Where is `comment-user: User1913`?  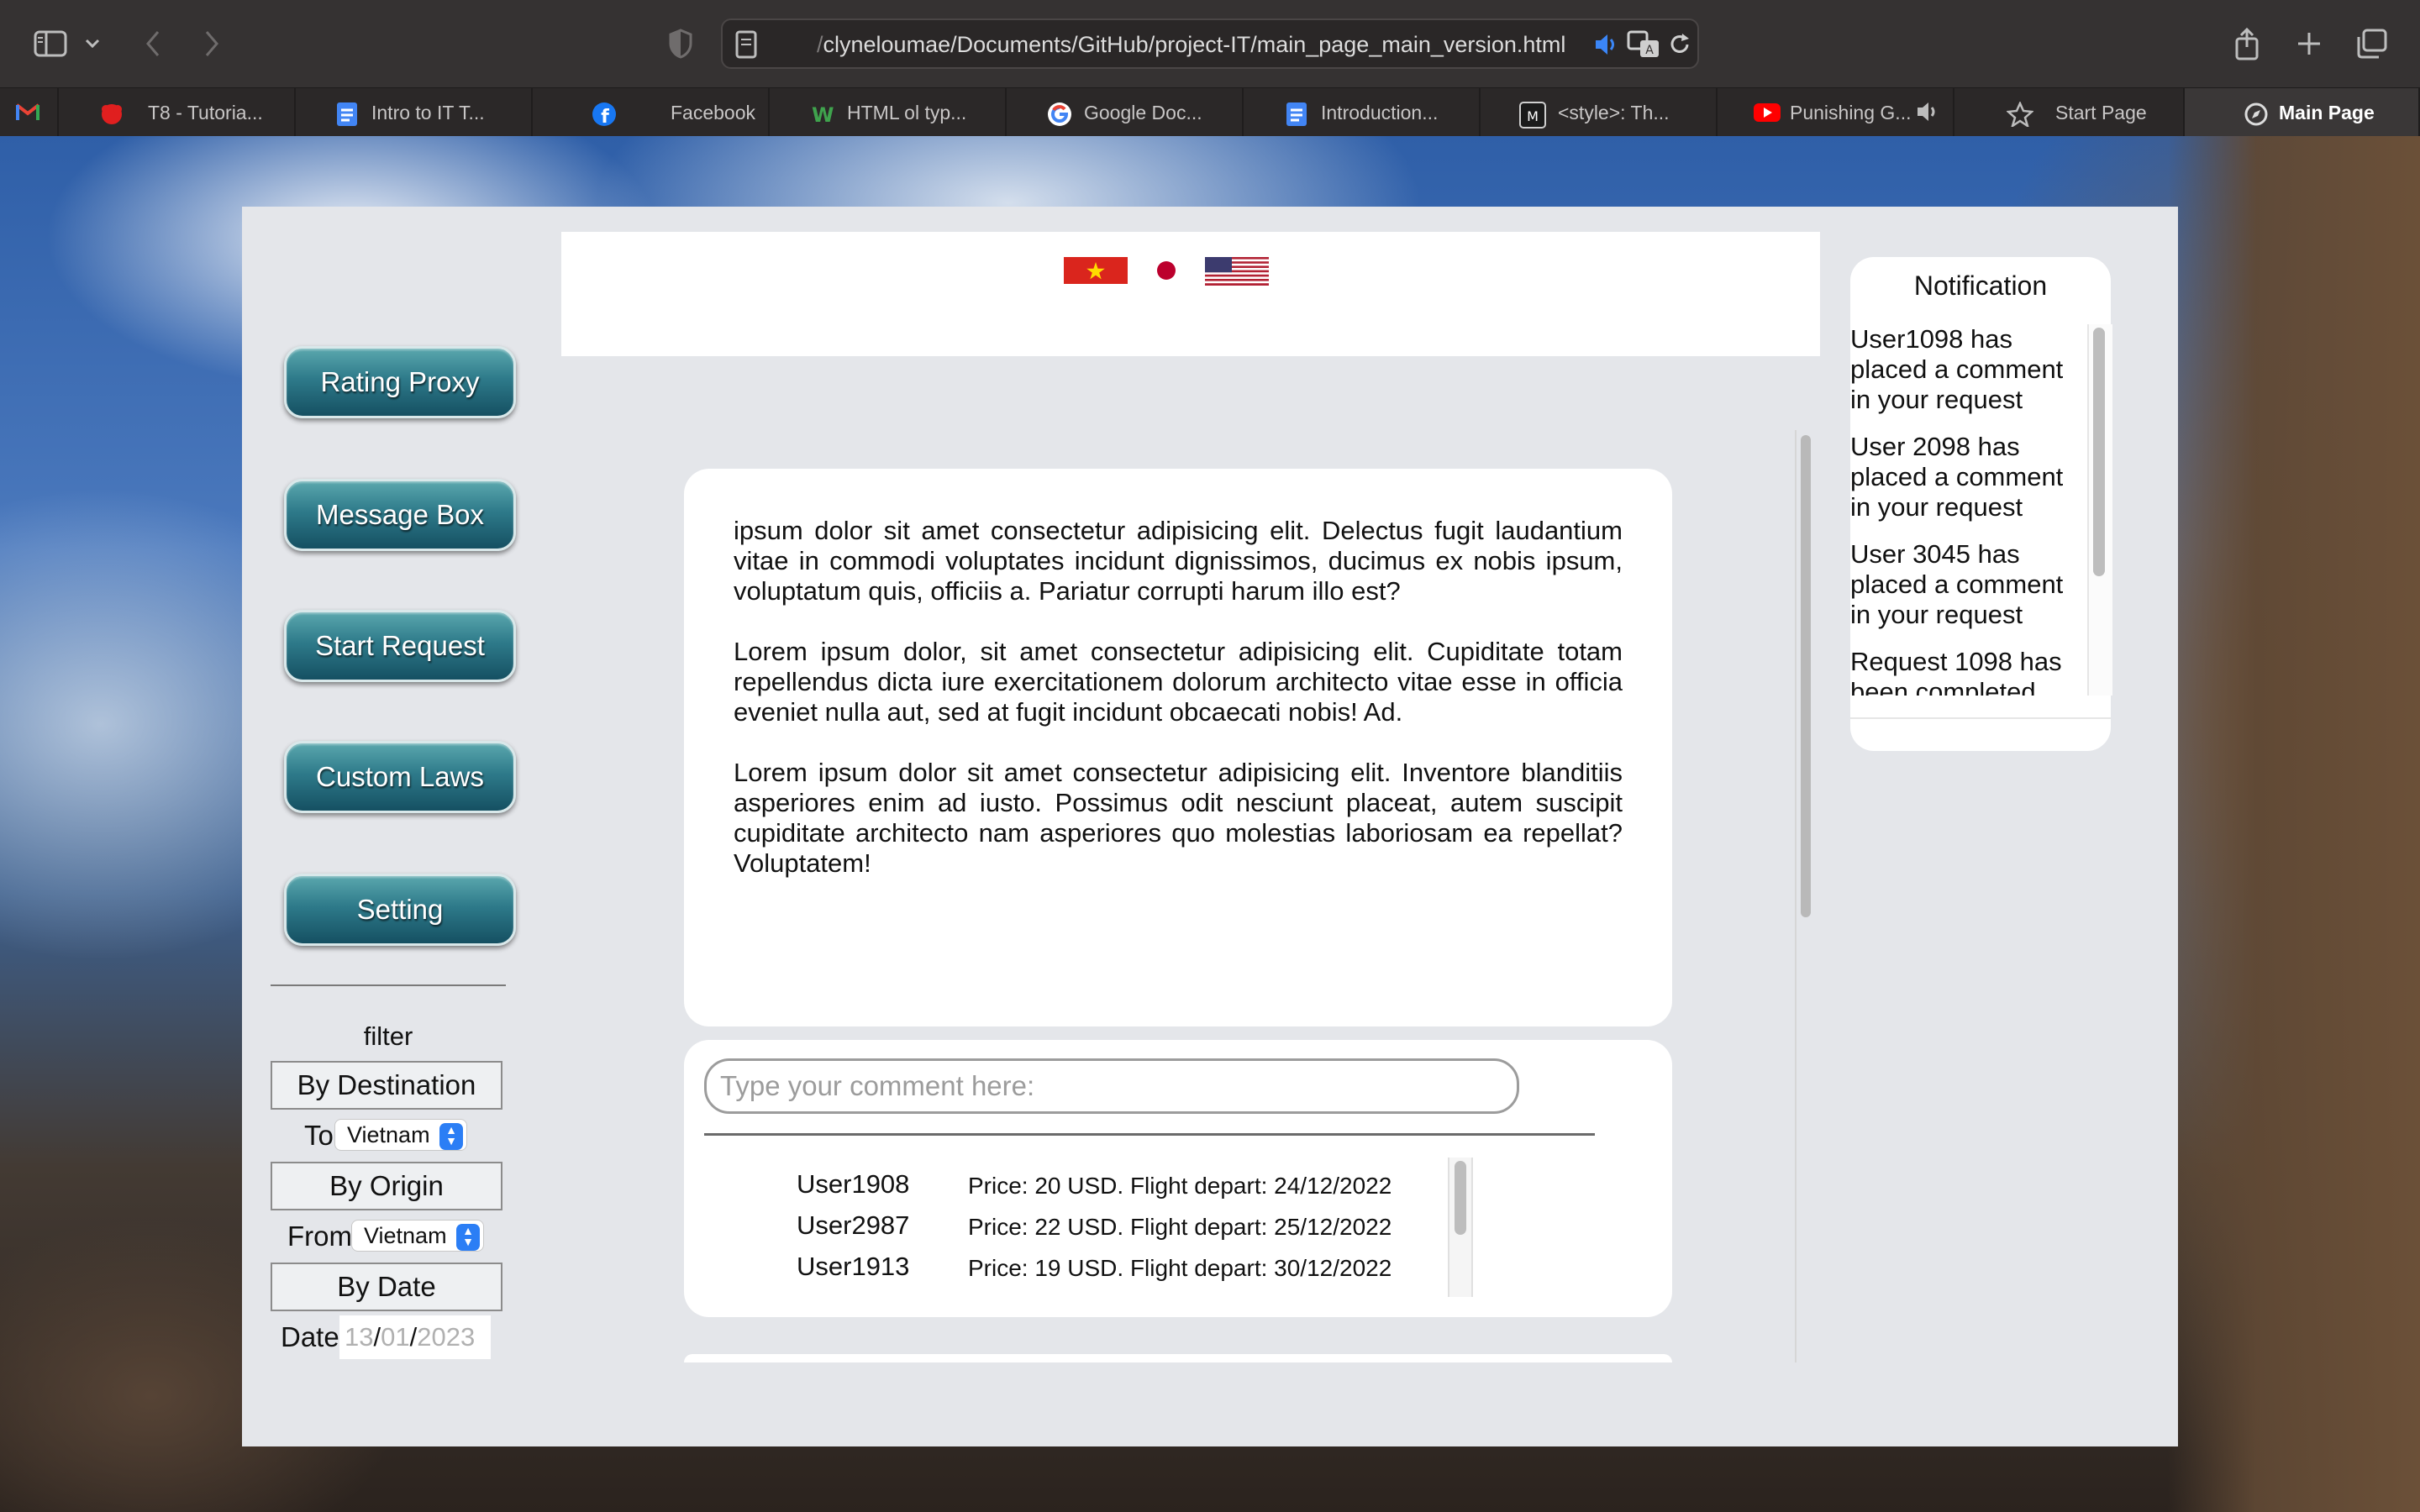
comment-user: User1913 is located at coordinates (853, 1267).